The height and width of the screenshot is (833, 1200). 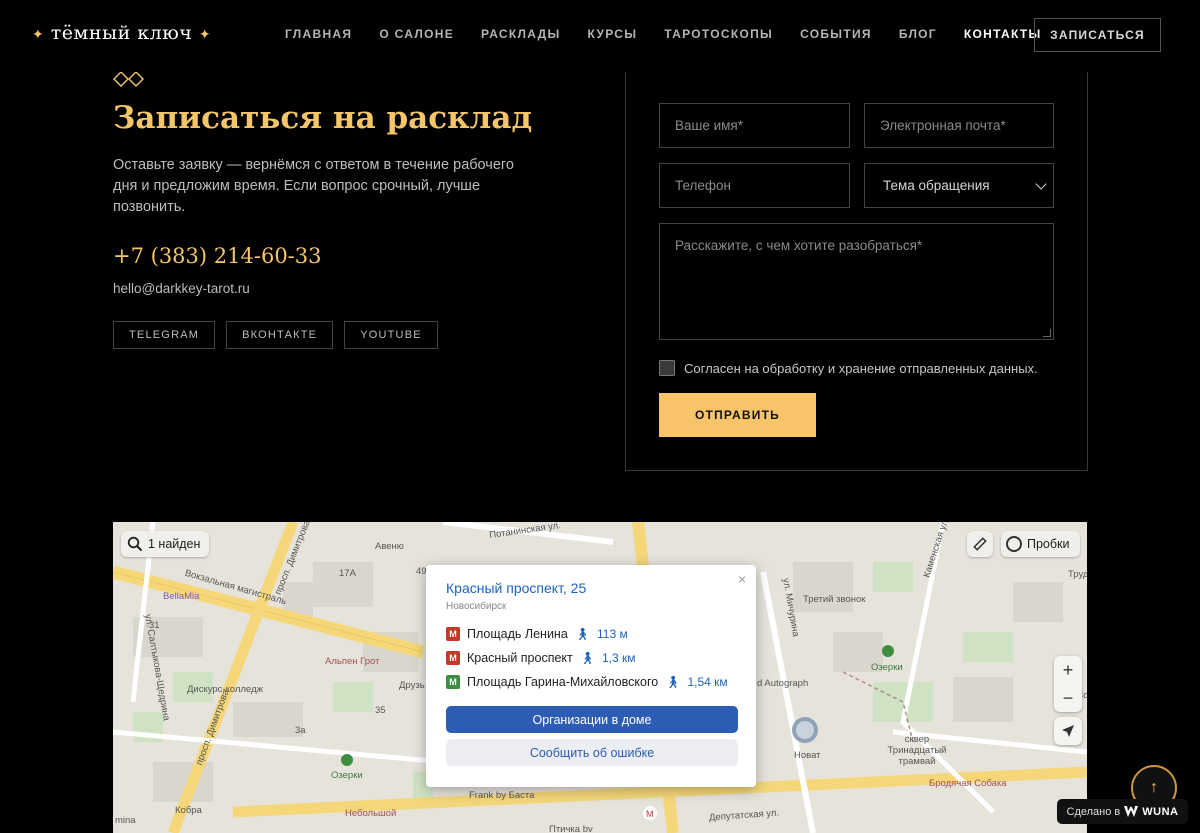 I want to click on metro-distance: 113 м, so click(x=612, y=634).